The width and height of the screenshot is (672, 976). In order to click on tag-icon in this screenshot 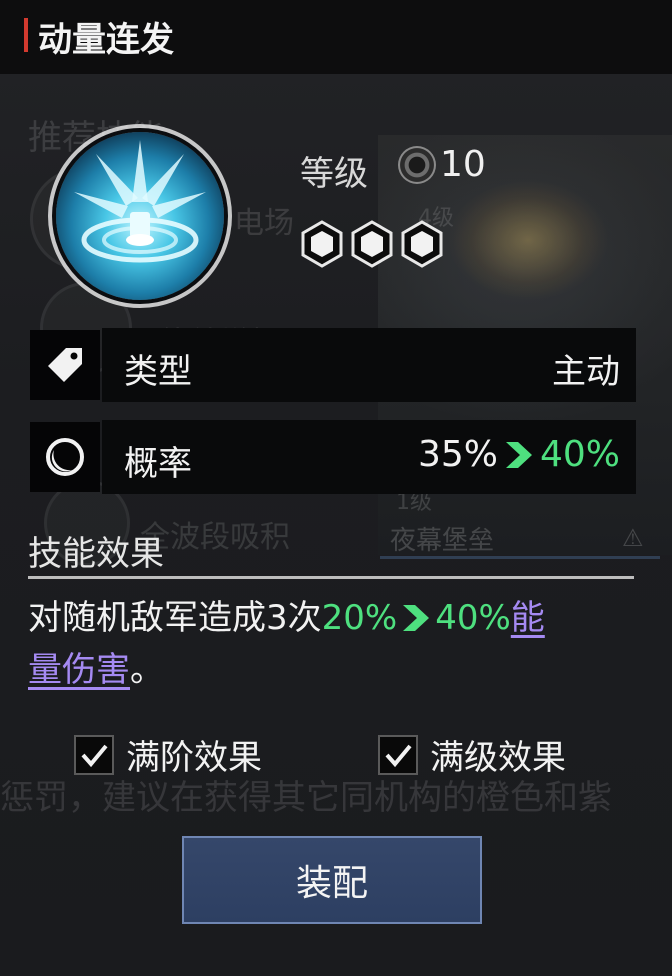, I will do `click(65, 365)`.